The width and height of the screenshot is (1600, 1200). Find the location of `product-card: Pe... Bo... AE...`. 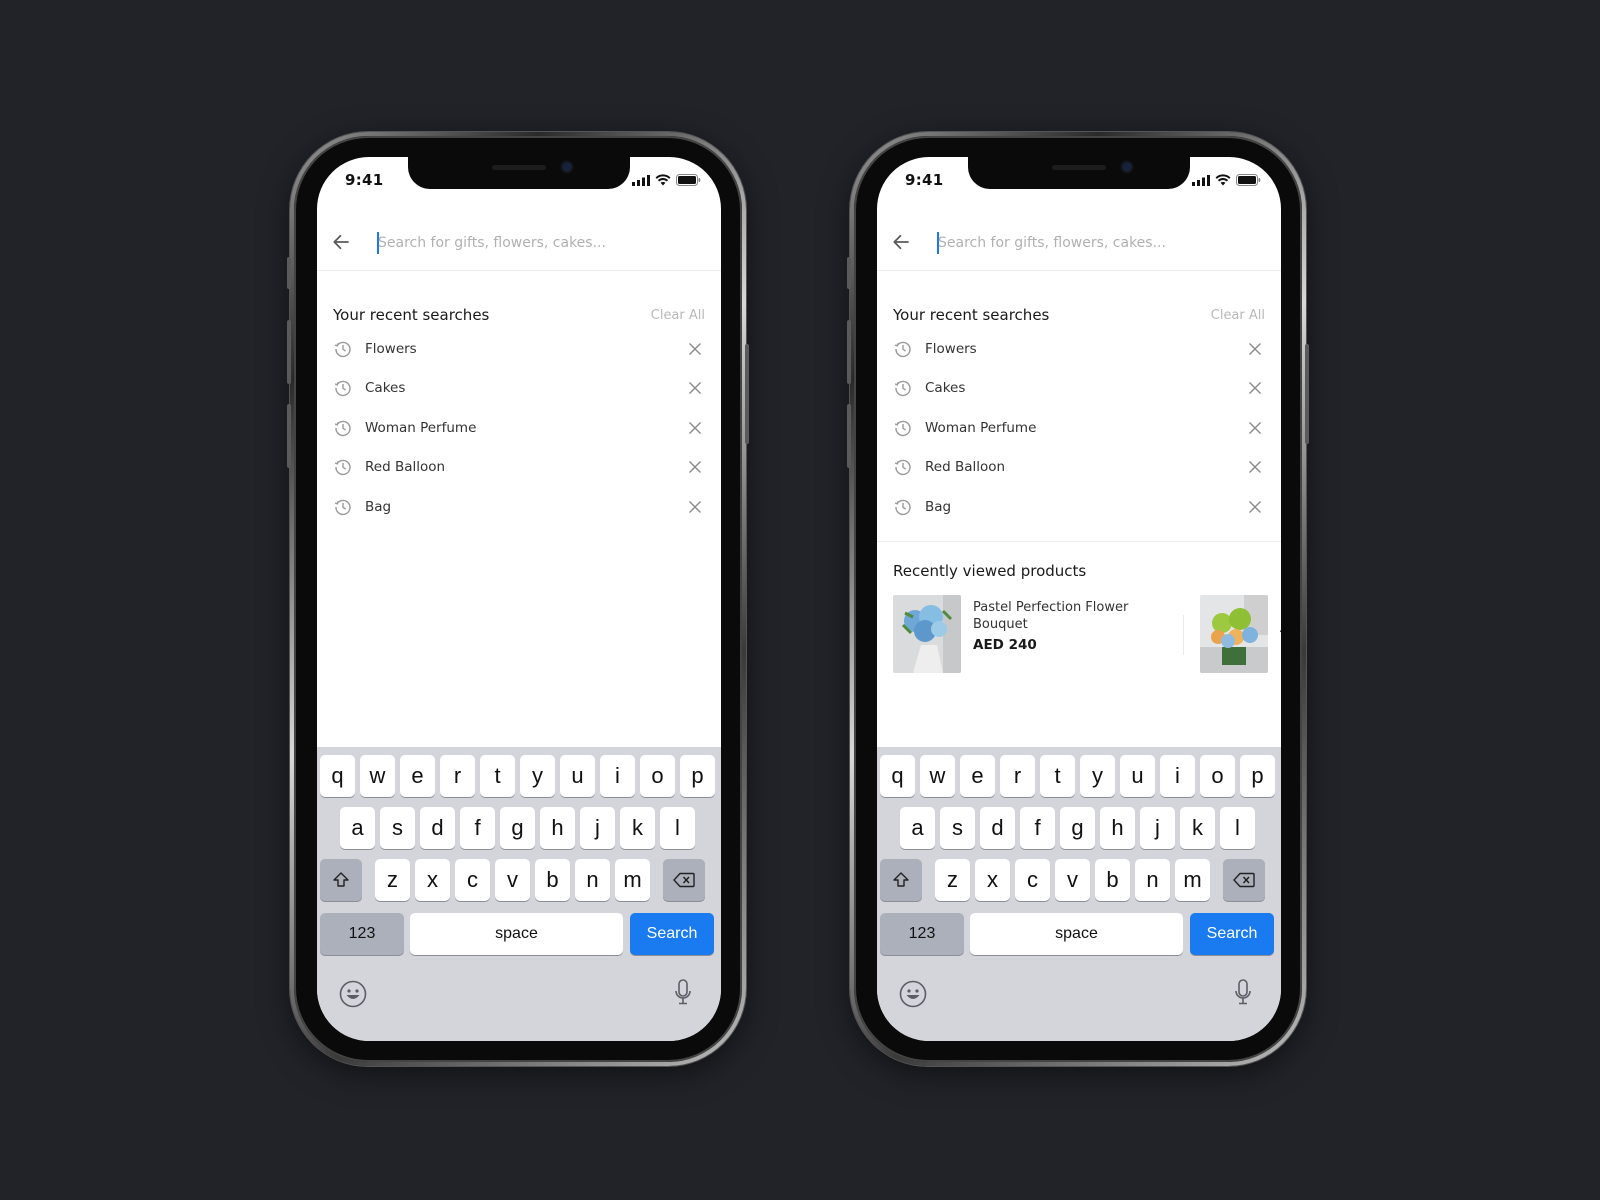

product-card: Pe... Bo... AE... is located at coordinates (1240, 634).